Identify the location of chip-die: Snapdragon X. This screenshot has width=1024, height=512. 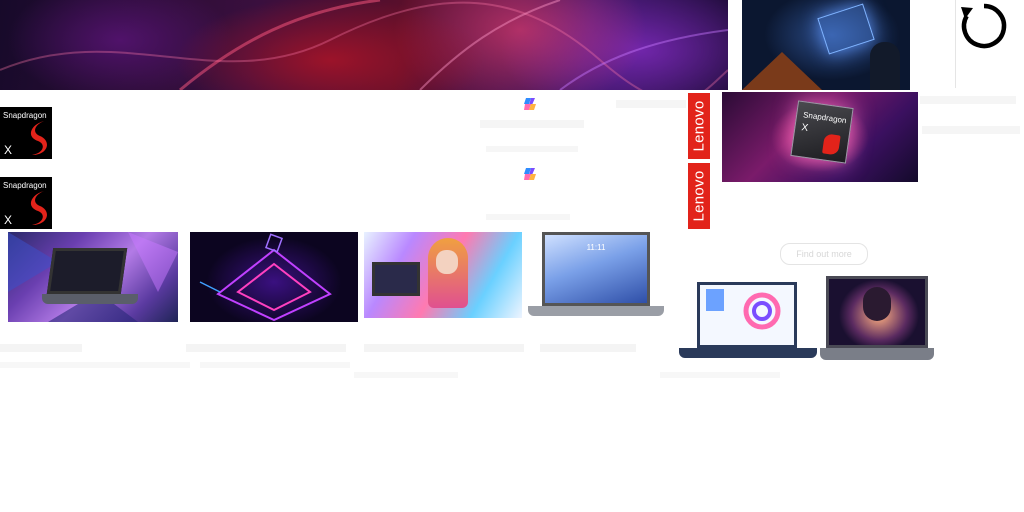
(822, 132).